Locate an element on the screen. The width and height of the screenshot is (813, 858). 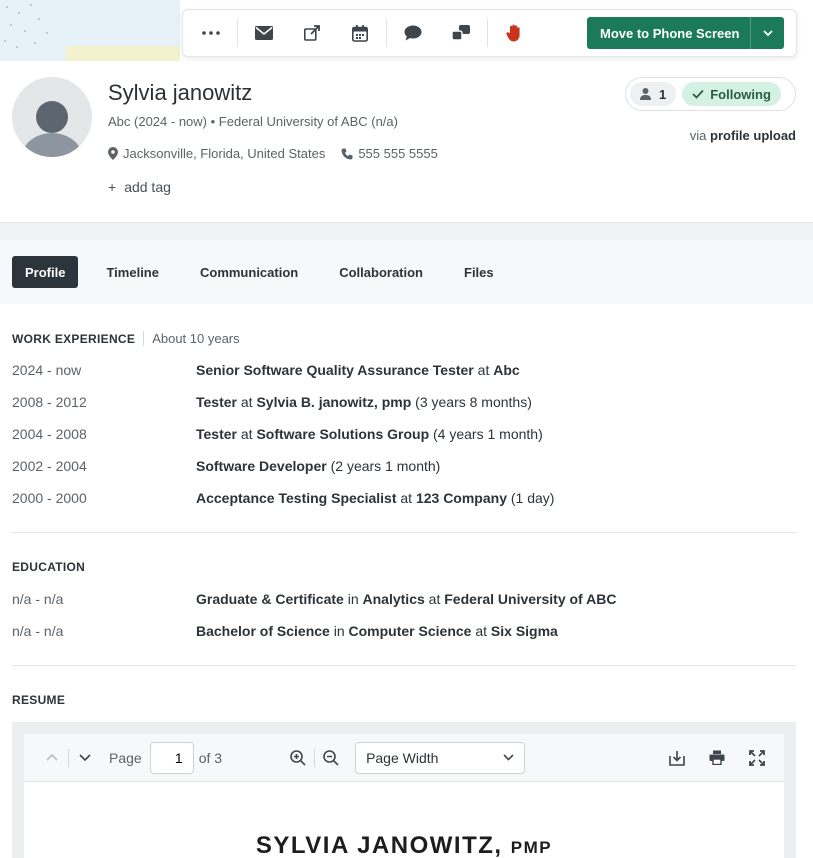
followers-count: 1 is located at coordinates (653, 94).